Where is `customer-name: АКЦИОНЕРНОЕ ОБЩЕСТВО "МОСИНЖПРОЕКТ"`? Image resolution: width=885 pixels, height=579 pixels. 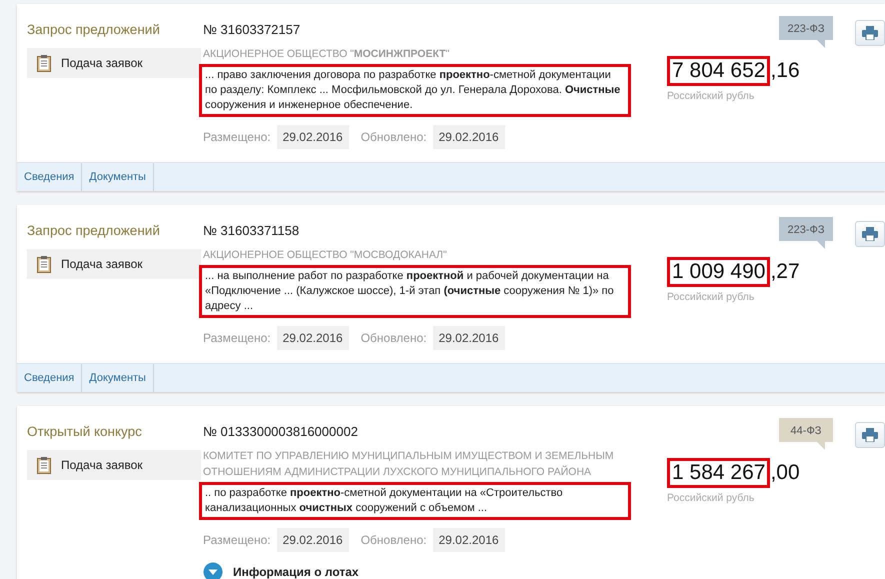
customer-name: АКЦИОНЕРНОЕ ОБЩЕСТВО "МОСИНЖПРОЕКТ" is located at coordinates (428, 54).